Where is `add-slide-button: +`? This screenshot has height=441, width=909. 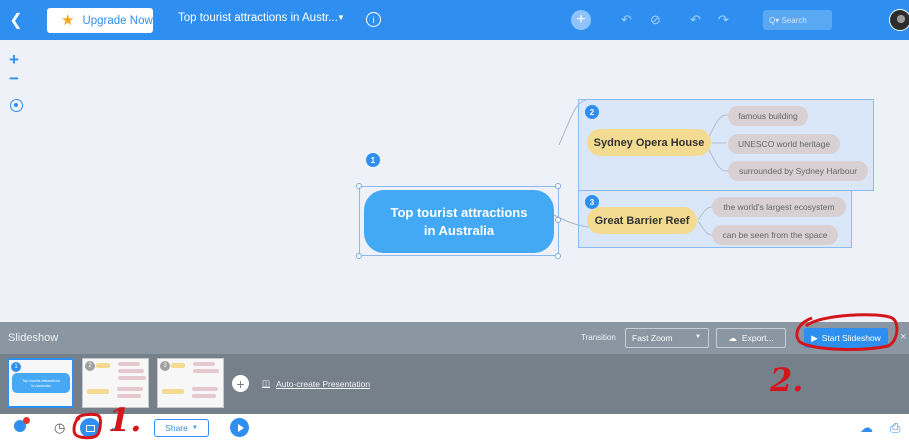
add-slide-button: + is located at coordinates (240, 383).